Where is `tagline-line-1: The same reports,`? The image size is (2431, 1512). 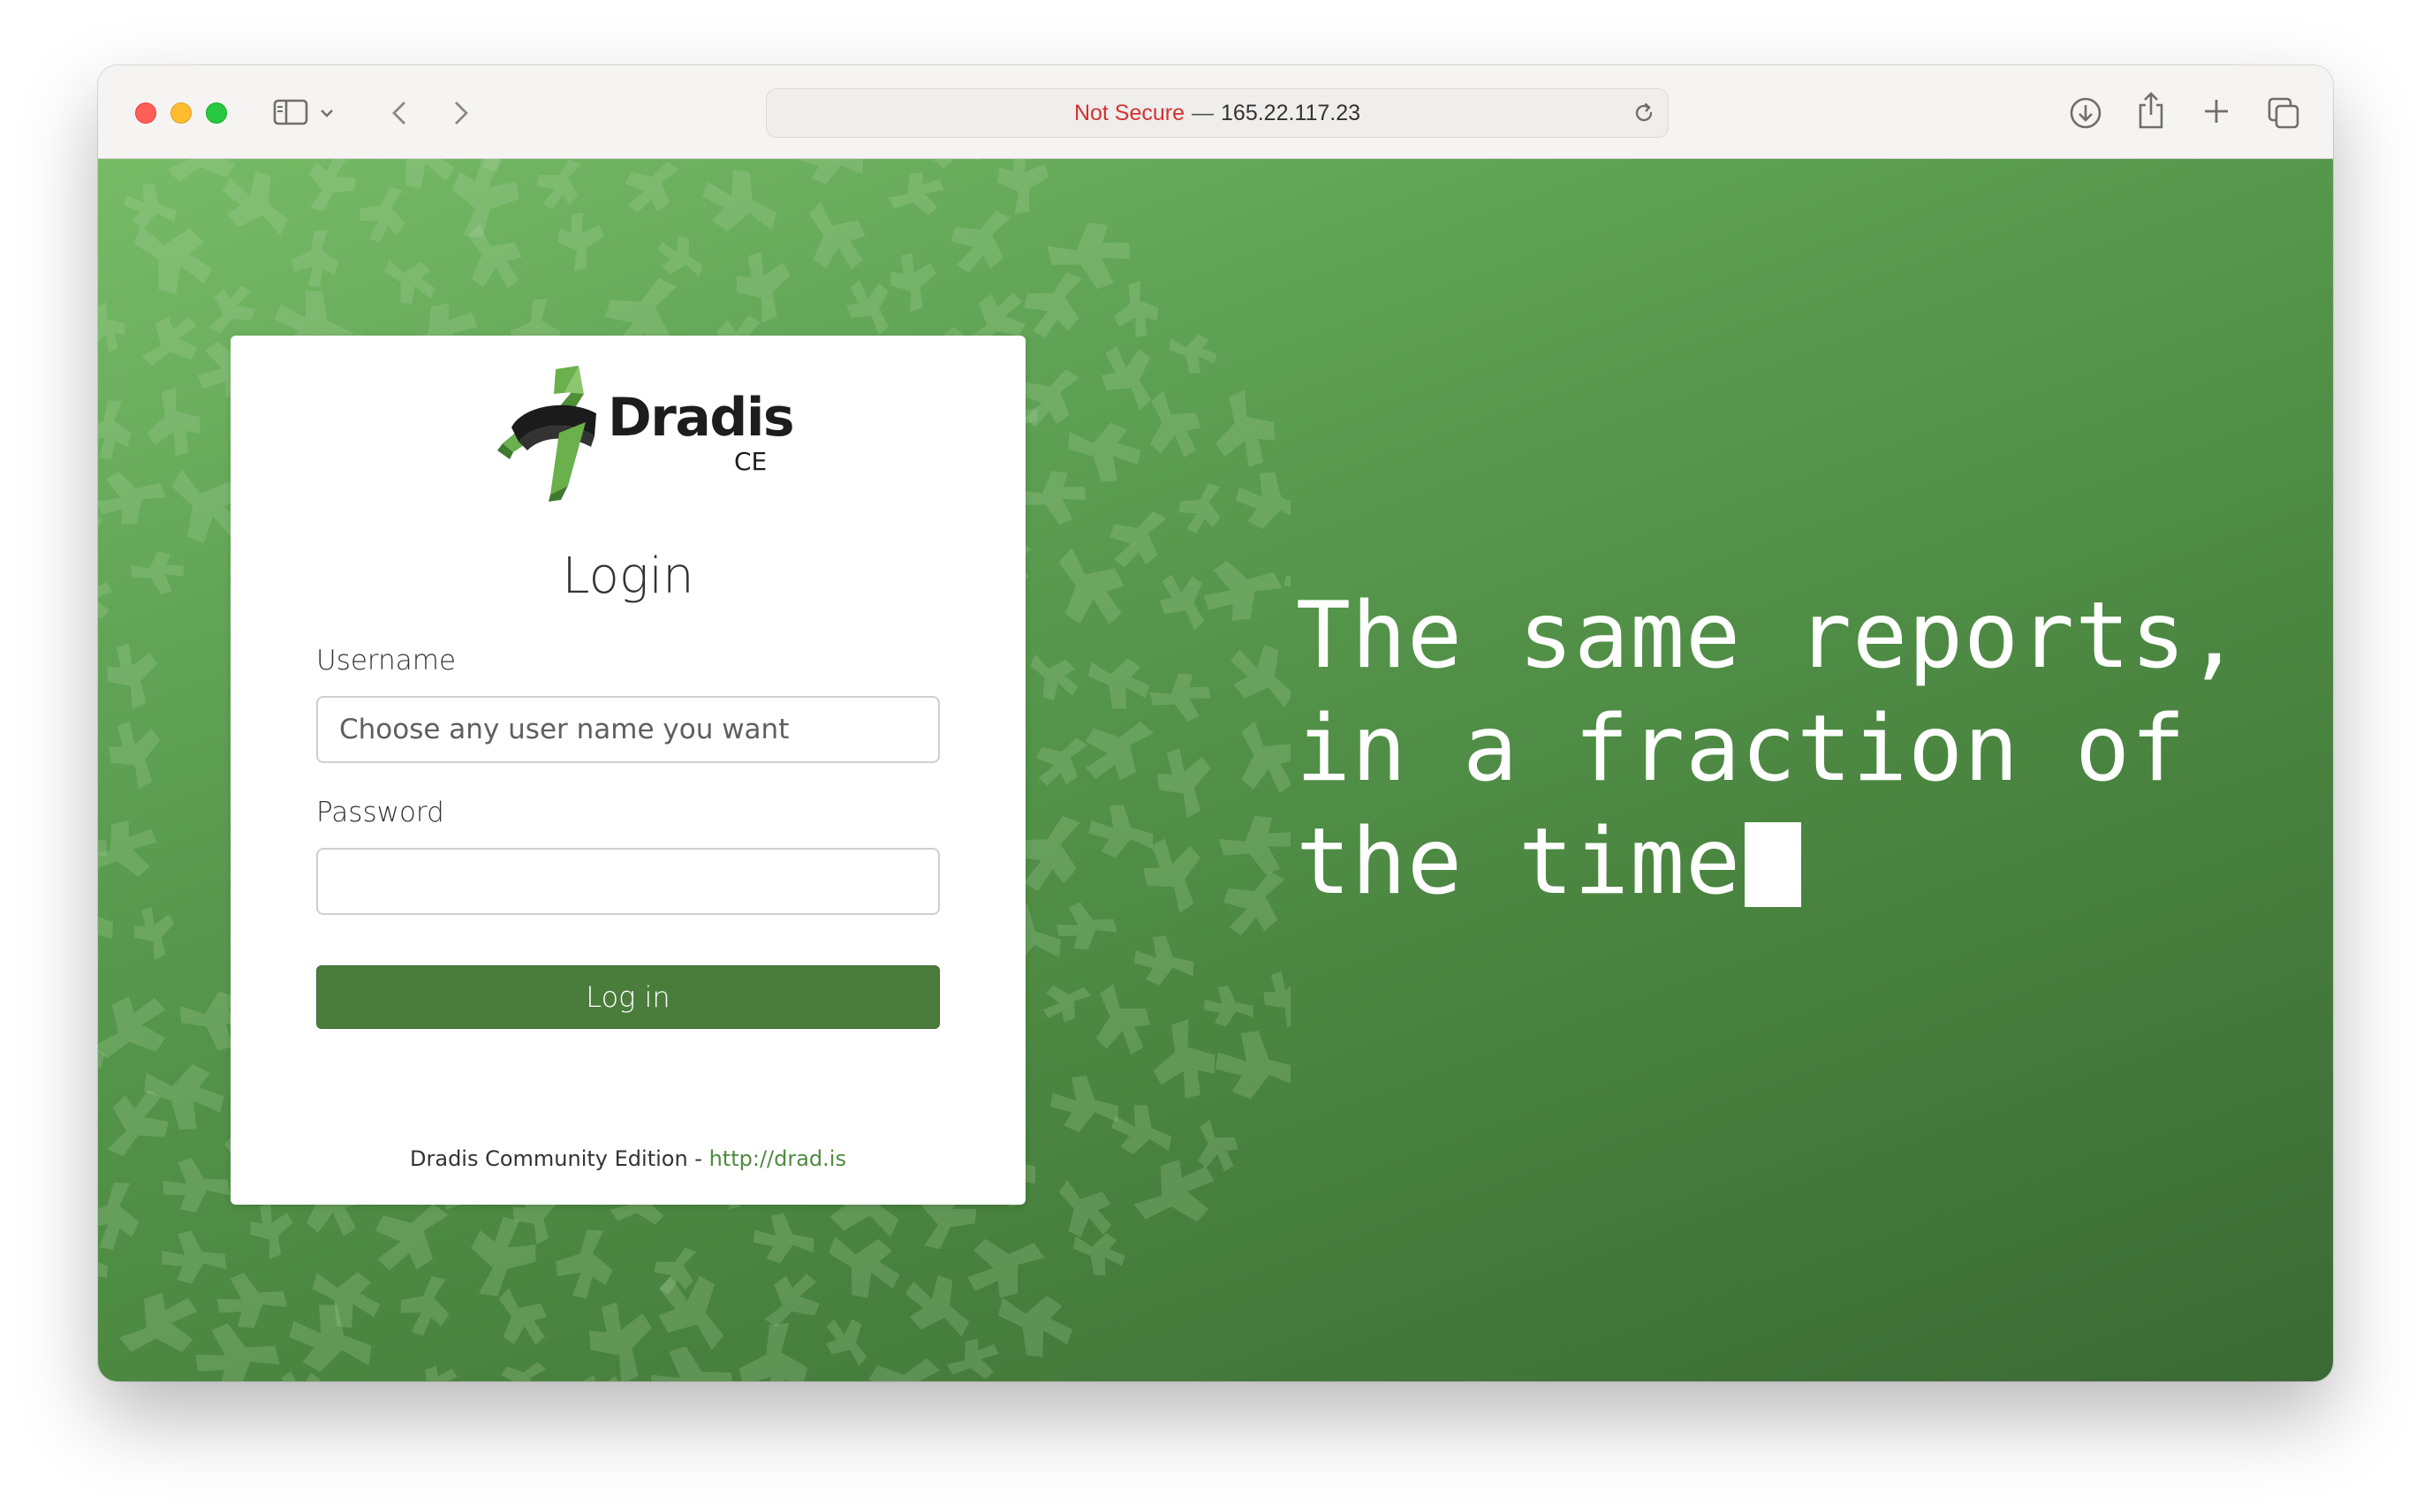 tagline-line-1: The same reports, is located at coordinates (1769, 636).